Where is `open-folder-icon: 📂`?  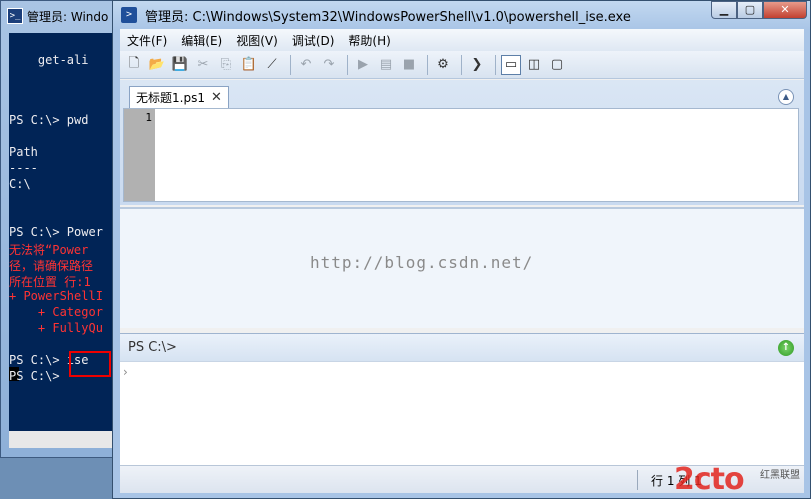
open-folder-icon: 📂 is located at coordinates (157, 65).